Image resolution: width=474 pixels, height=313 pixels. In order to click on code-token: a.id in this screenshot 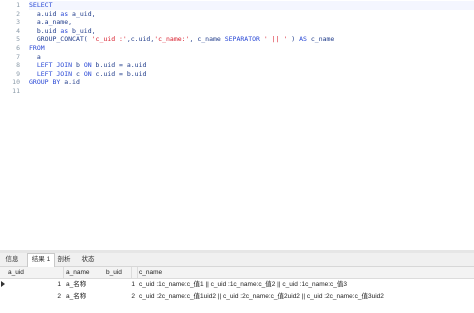, I will do `click(70, 82)`.